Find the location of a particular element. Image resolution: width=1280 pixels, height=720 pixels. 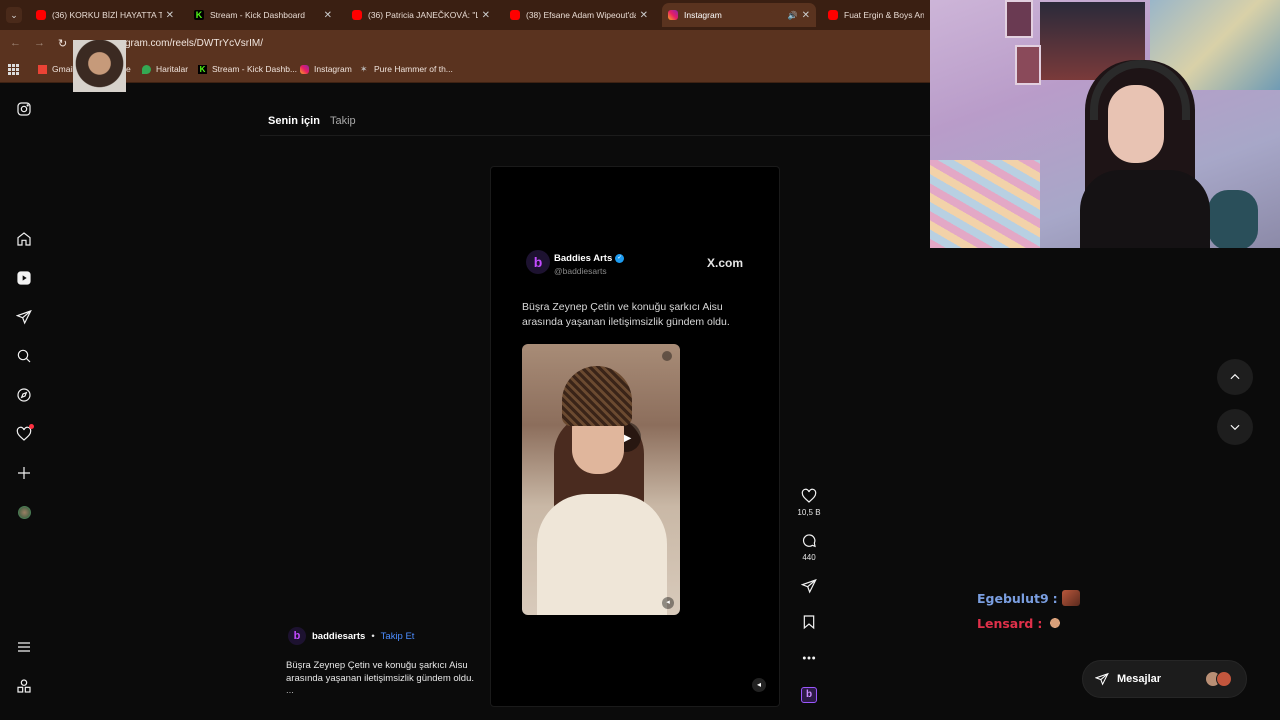

tab-korku: (36) KORKU BİZİ HAYATTA TUTA ✕ is located at coordinates (105, 15).